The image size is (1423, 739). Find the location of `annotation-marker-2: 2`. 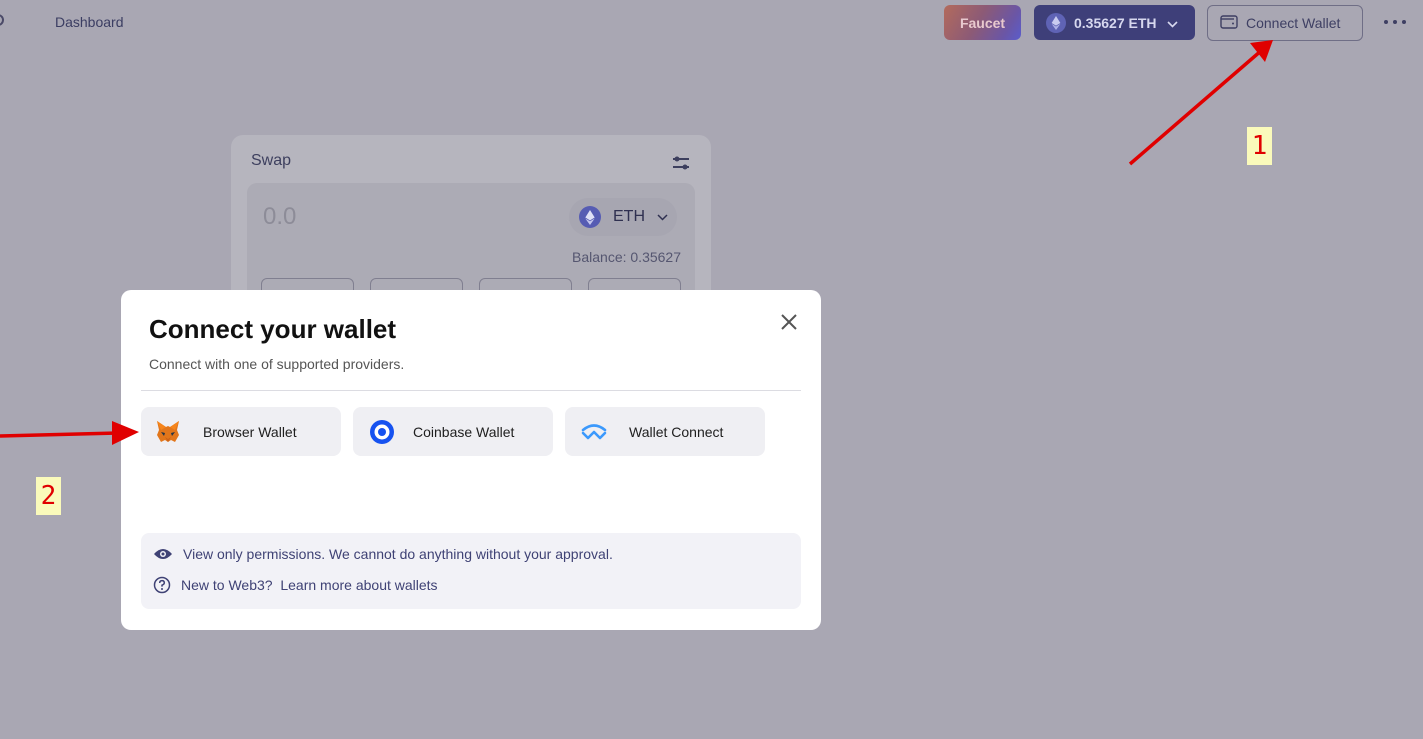

annotation-marker-2: 2 is located at coordinates (48, 496).